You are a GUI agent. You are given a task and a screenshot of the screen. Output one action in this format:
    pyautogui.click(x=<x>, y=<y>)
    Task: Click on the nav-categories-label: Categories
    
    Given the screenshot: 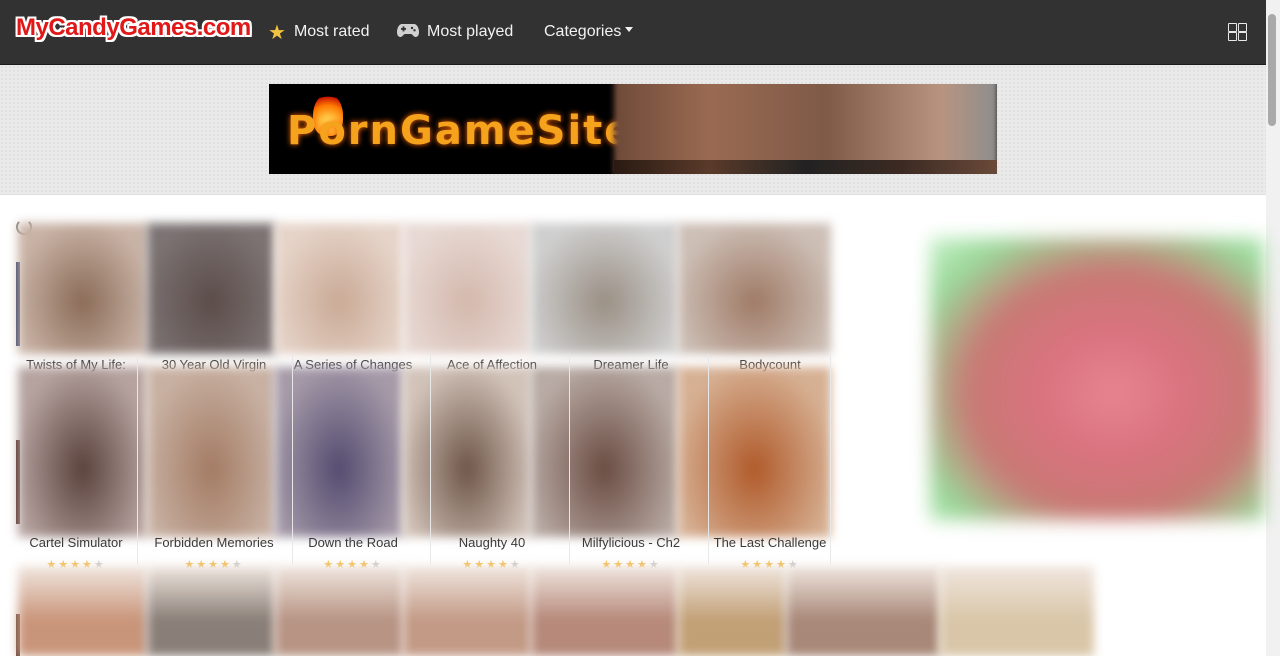 What is the action you would take?
    pyautogui.click(x=583, y=31)
    